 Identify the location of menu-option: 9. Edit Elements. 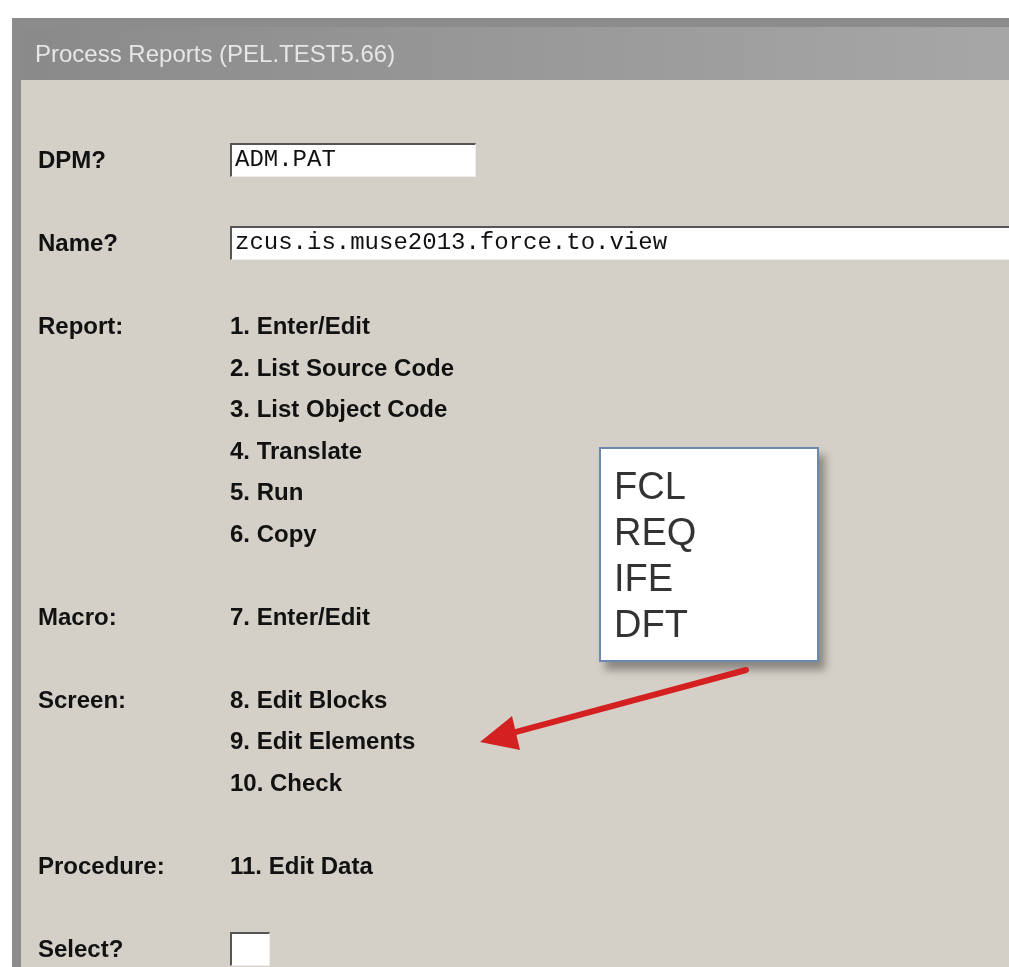
(323, 741).